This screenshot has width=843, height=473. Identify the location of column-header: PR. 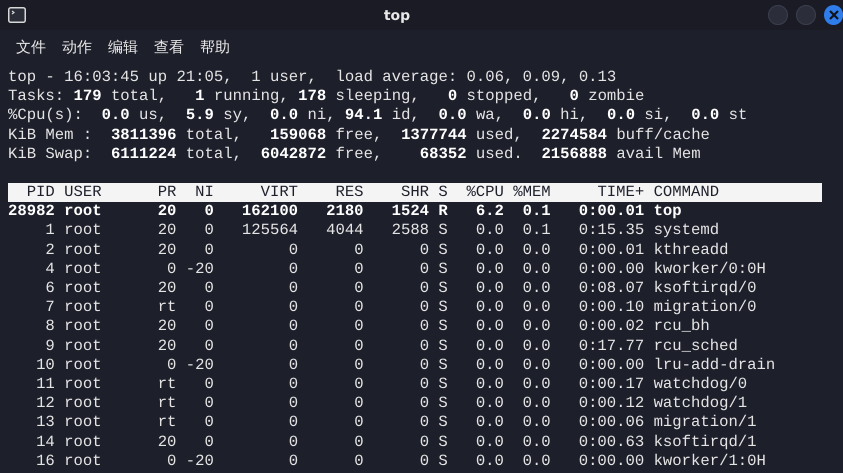
(166, 192).